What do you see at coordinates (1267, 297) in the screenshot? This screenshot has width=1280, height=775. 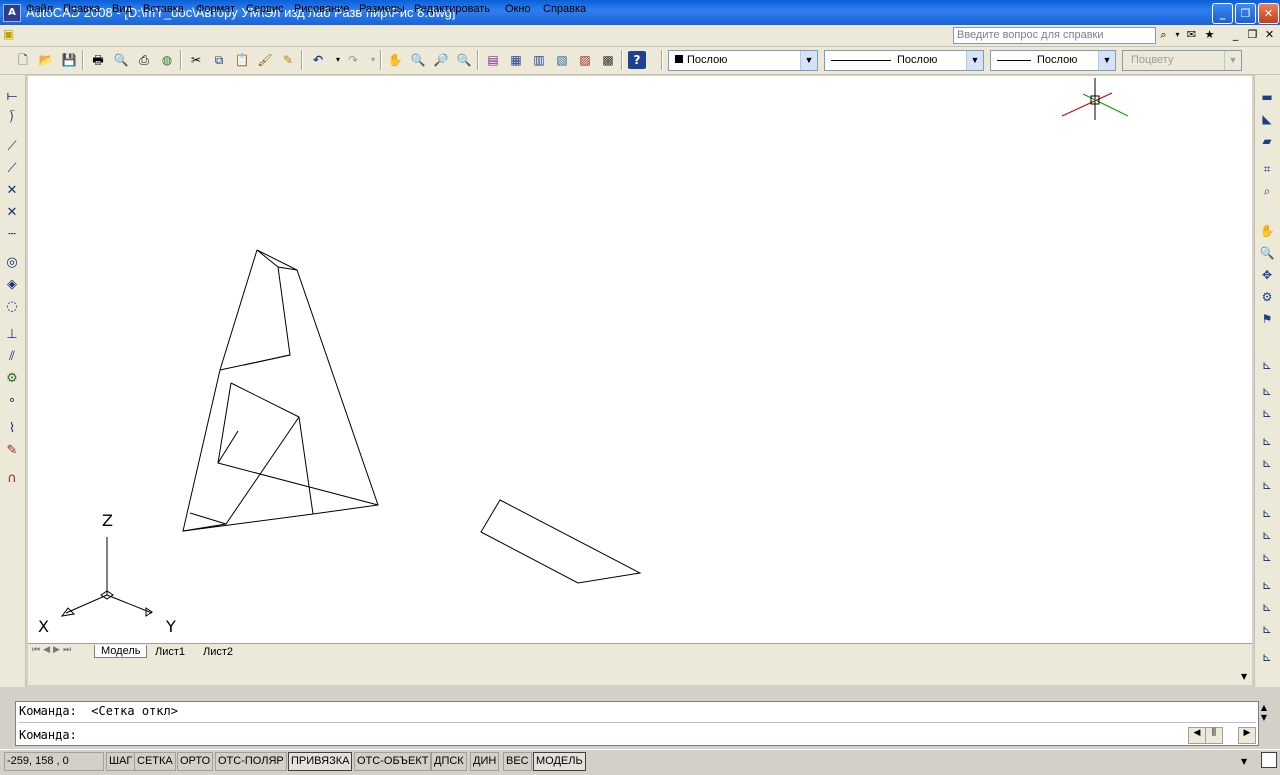 I see `camera-icon: ⚙` at bounding box center [1267, 297].